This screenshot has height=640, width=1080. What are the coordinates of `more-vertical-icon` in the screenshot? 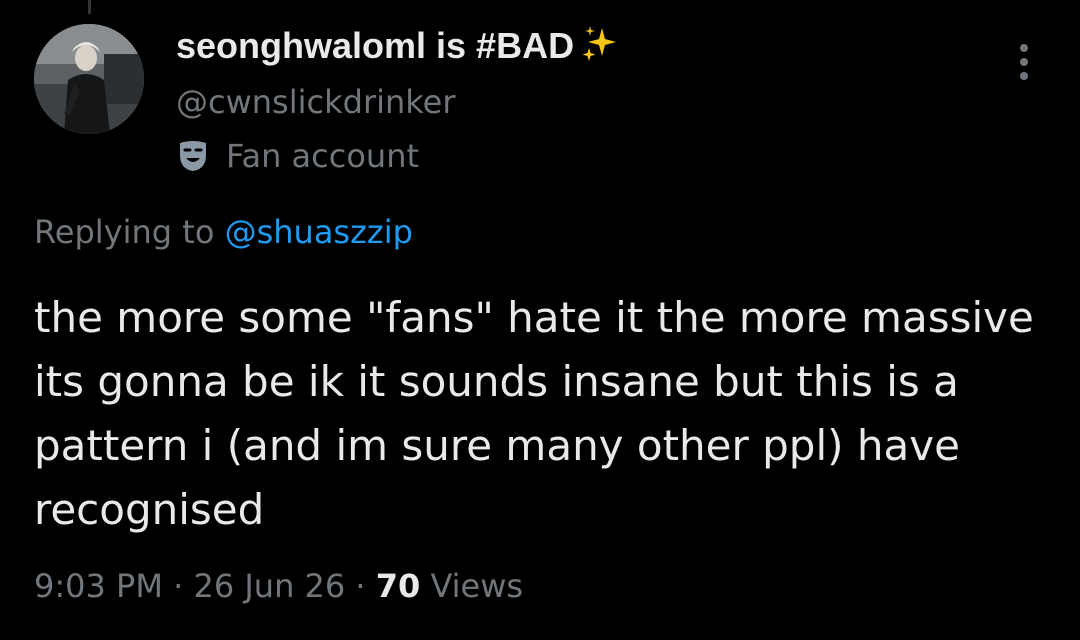 It's located at (1024, 62).